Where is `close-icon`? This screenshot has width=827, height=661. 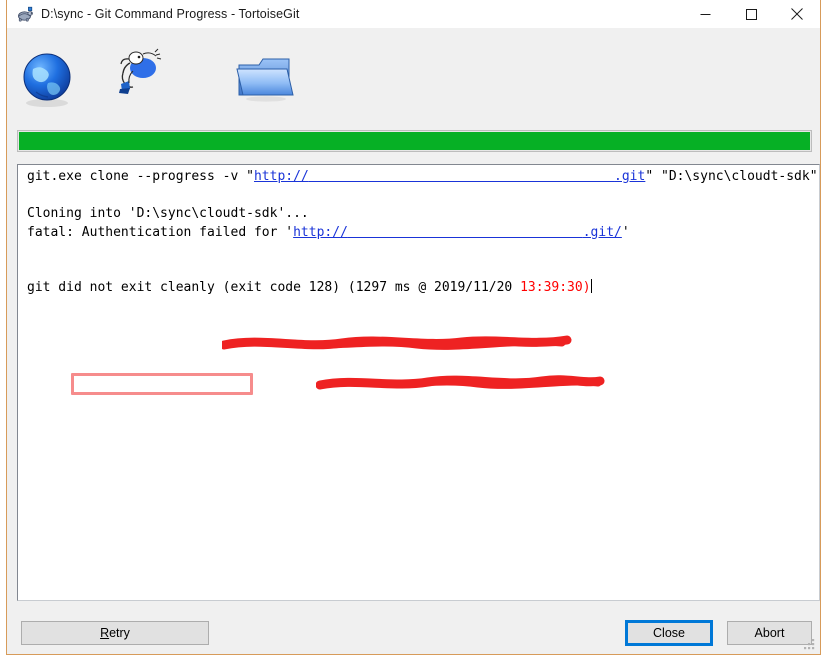
close-icon is located at coordinates (797, 14).